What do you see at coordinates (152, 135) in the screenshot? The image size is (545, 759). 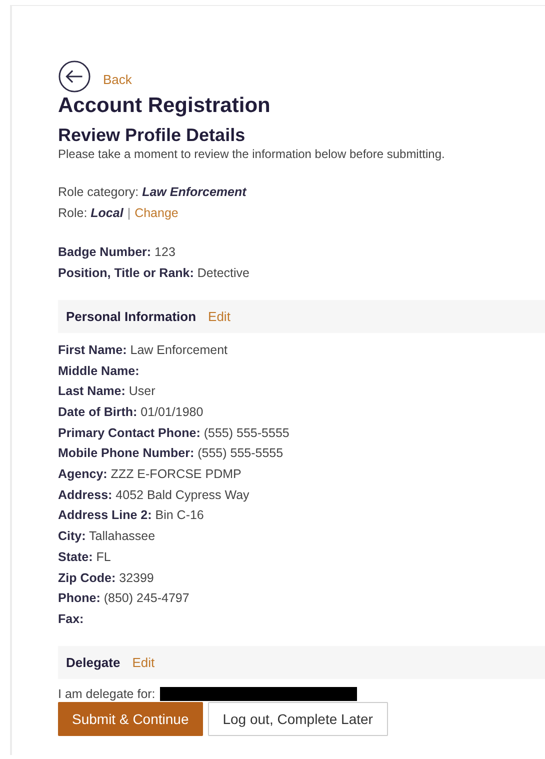 I see `section-title: Review Profile Details` at bounding box center [152, 135].